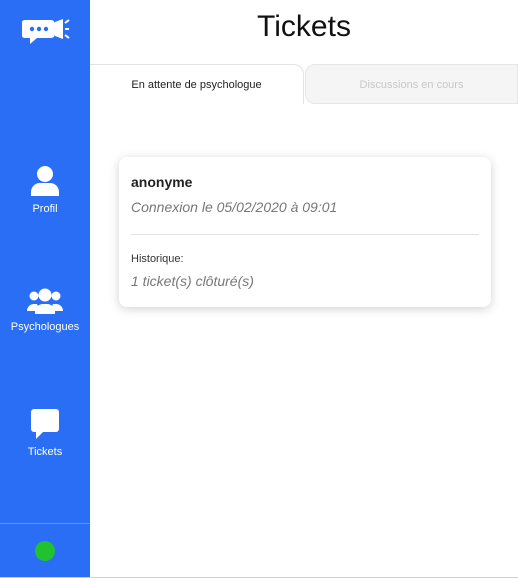 The width and height of the screenshot is (518, 578). I want to click on sidebar-divider, so click(45, 523).